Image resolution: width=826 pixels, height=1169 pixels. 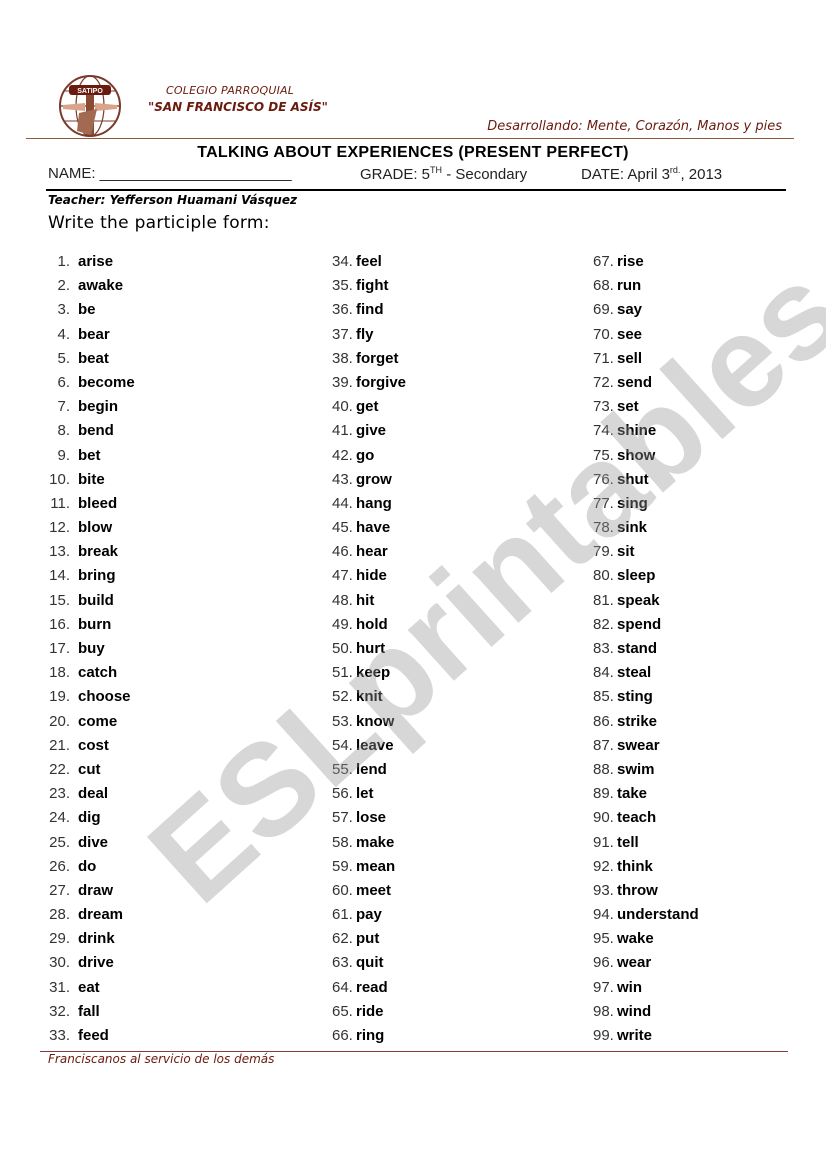 I want to click on verb-item: 83. stand, so click(x=646, y=651).